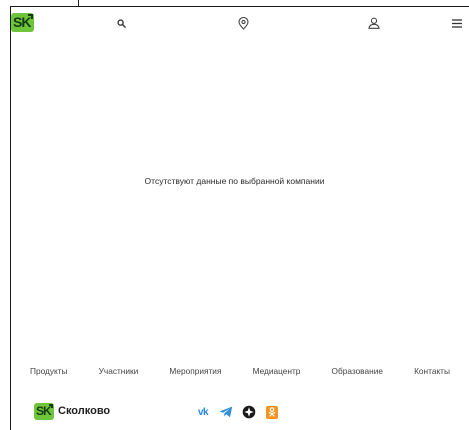 Image resolution: width=469 pixels, height=430 pixels. Describe the element at coordinates (22, 22) in the screenshot. I see `skolkovo-logo: SK` at that location.